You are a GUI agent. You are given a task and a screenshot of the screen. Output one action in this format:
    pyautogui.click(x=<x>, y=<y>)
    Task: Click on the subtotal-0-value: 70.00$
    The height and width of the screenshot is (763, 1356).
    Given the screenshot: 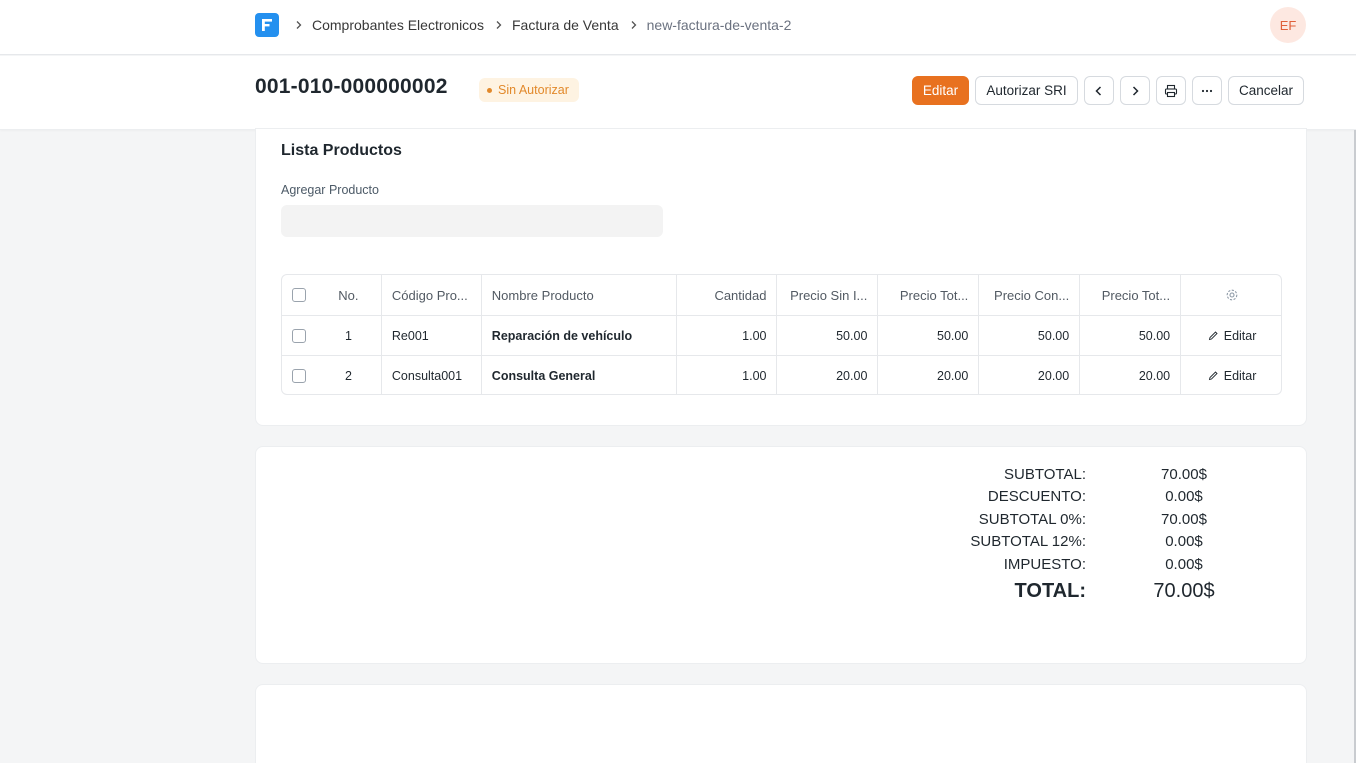 What is the action you would take?
    pyautogui.click(x=1184, y=519)
    